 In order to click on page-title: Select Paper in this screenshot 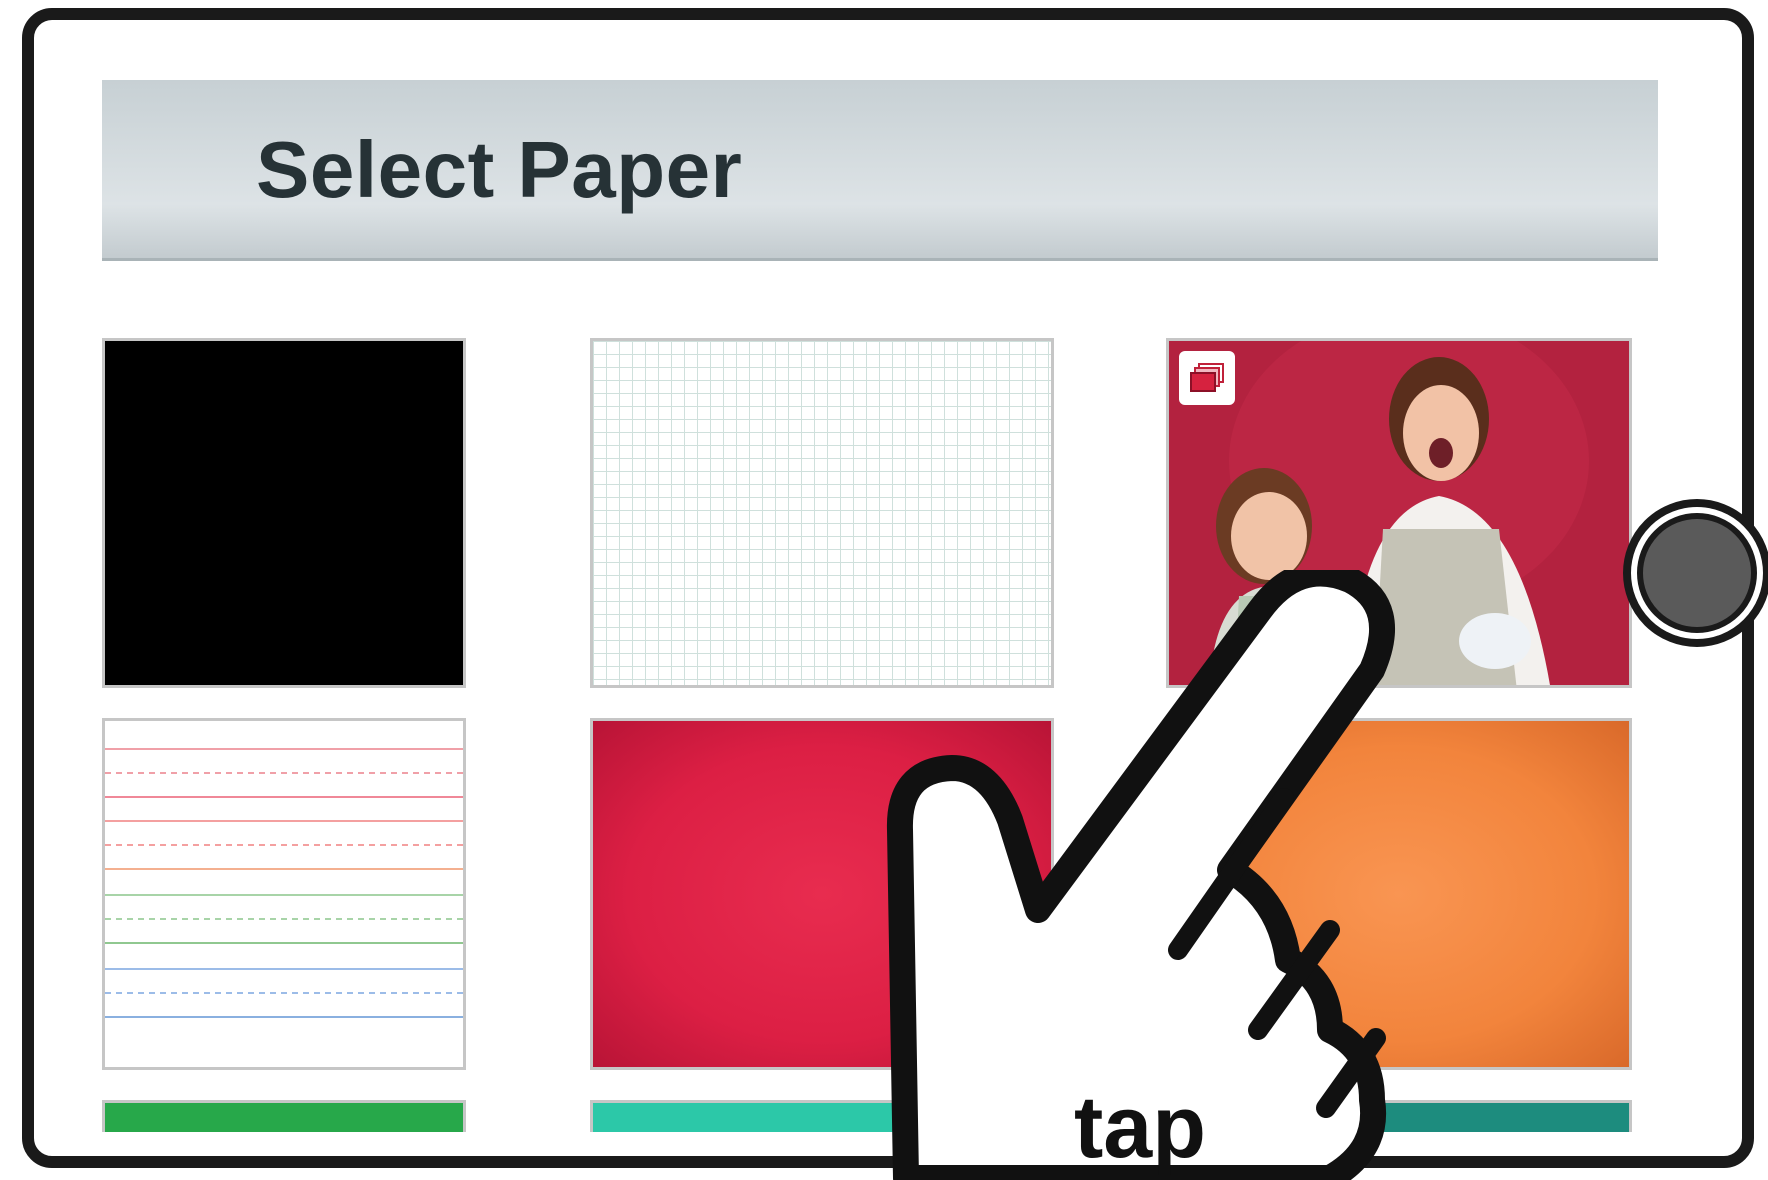, I will do `click(499, 169)`.